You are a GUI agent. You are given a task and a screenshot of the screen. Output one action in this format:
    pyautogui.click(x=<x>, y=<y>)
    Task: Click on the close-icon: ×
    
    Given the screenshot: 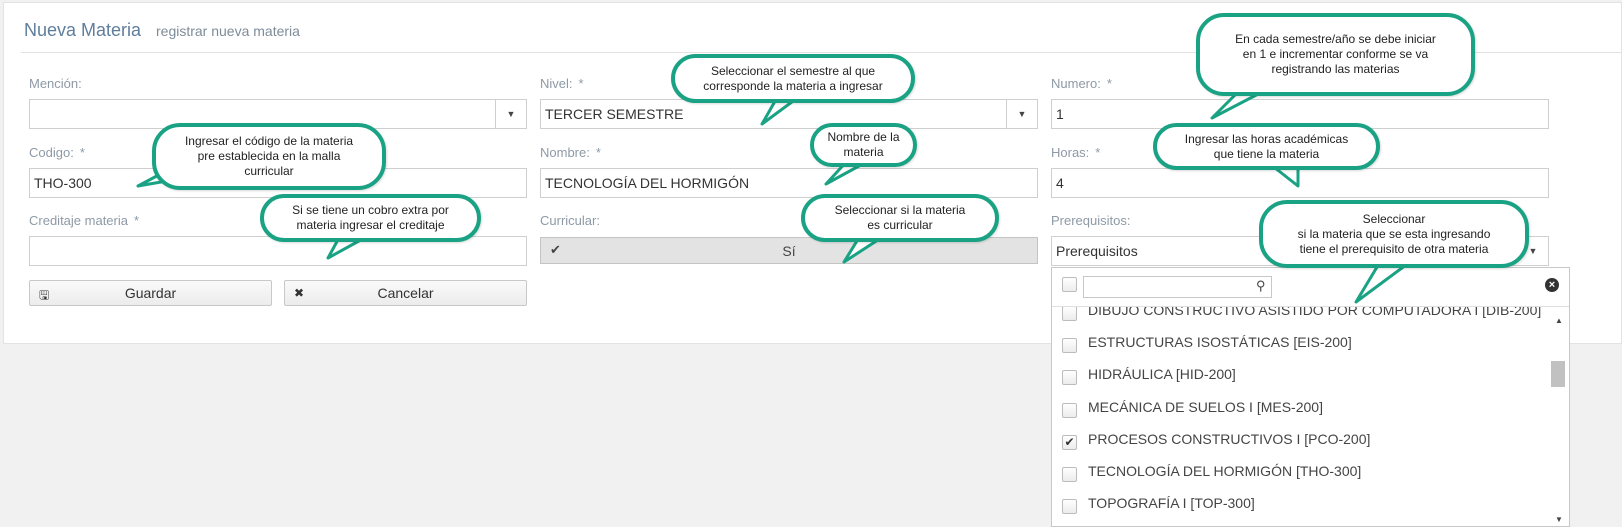 What is the action you would take?
    pyautogui.click(x=1552, y=285)
    